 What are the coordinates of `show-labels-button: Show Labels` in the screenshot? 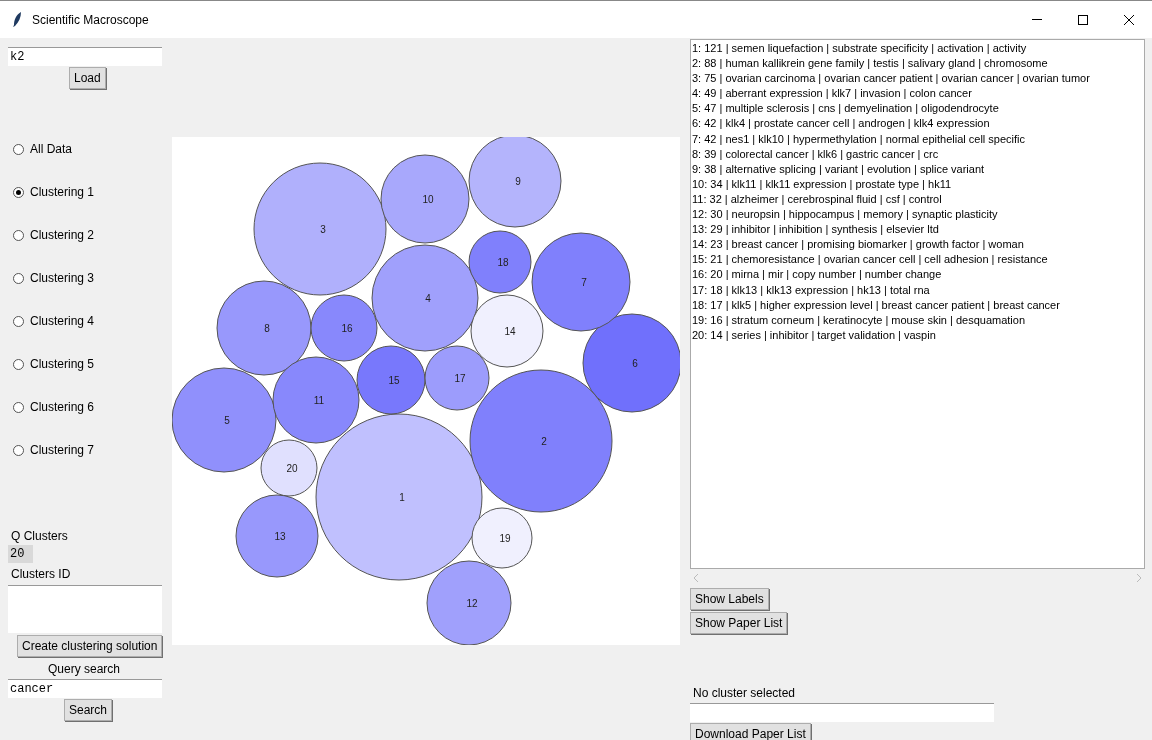 It's located at (729, 599).